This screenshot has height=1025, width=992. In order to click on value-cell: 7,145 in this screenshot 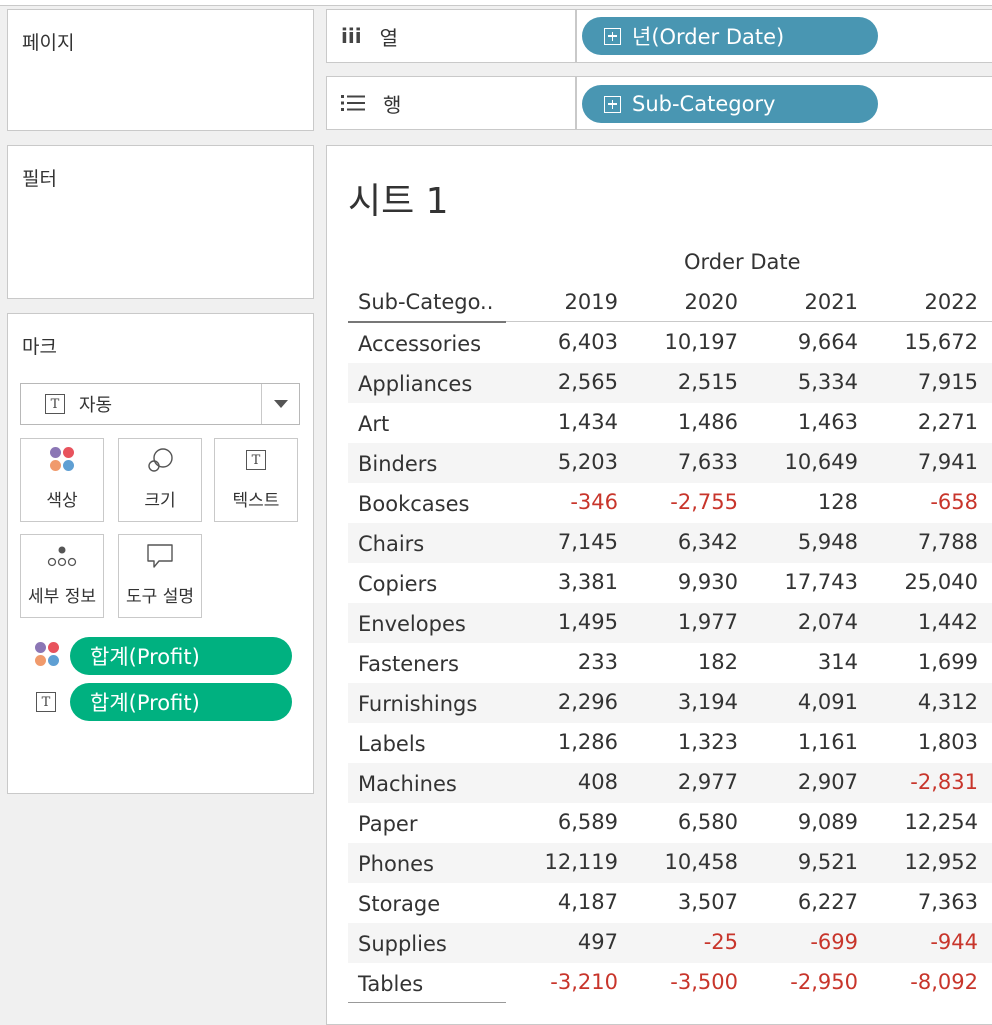, I will do `click(563, 542)`.